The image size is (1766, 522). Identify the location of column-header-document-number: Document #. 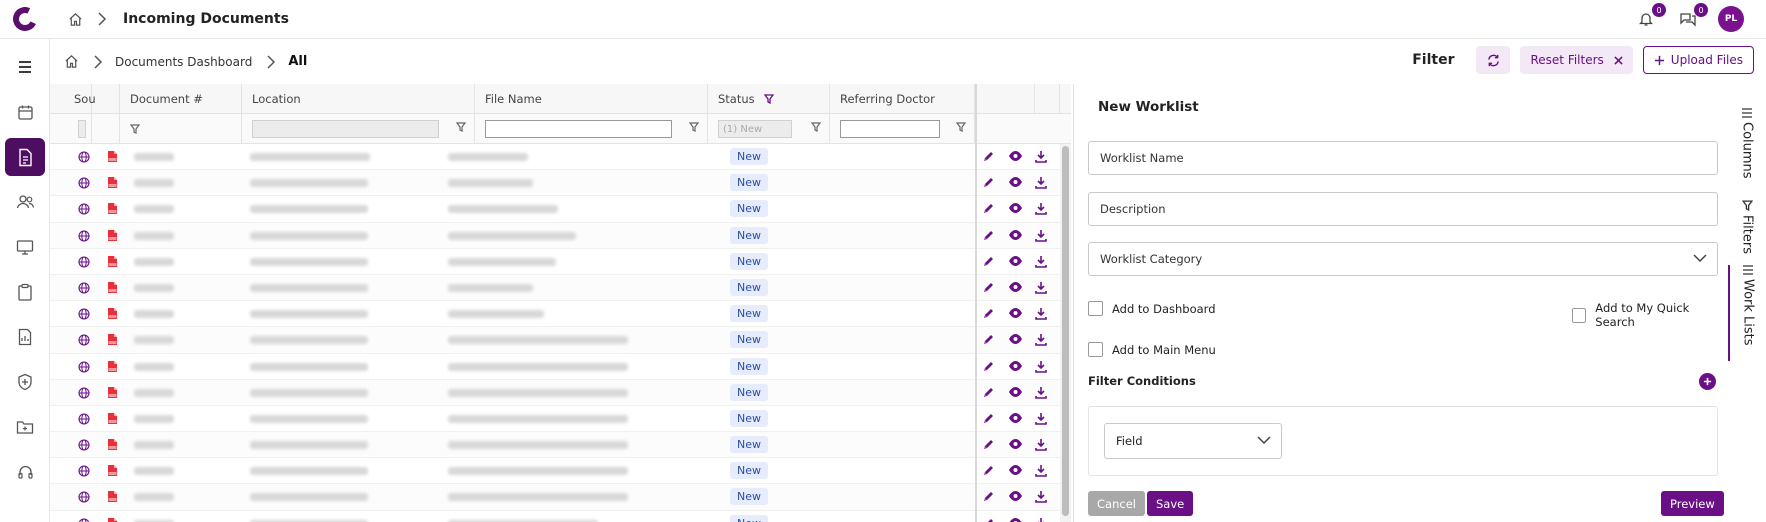
(181, 99).